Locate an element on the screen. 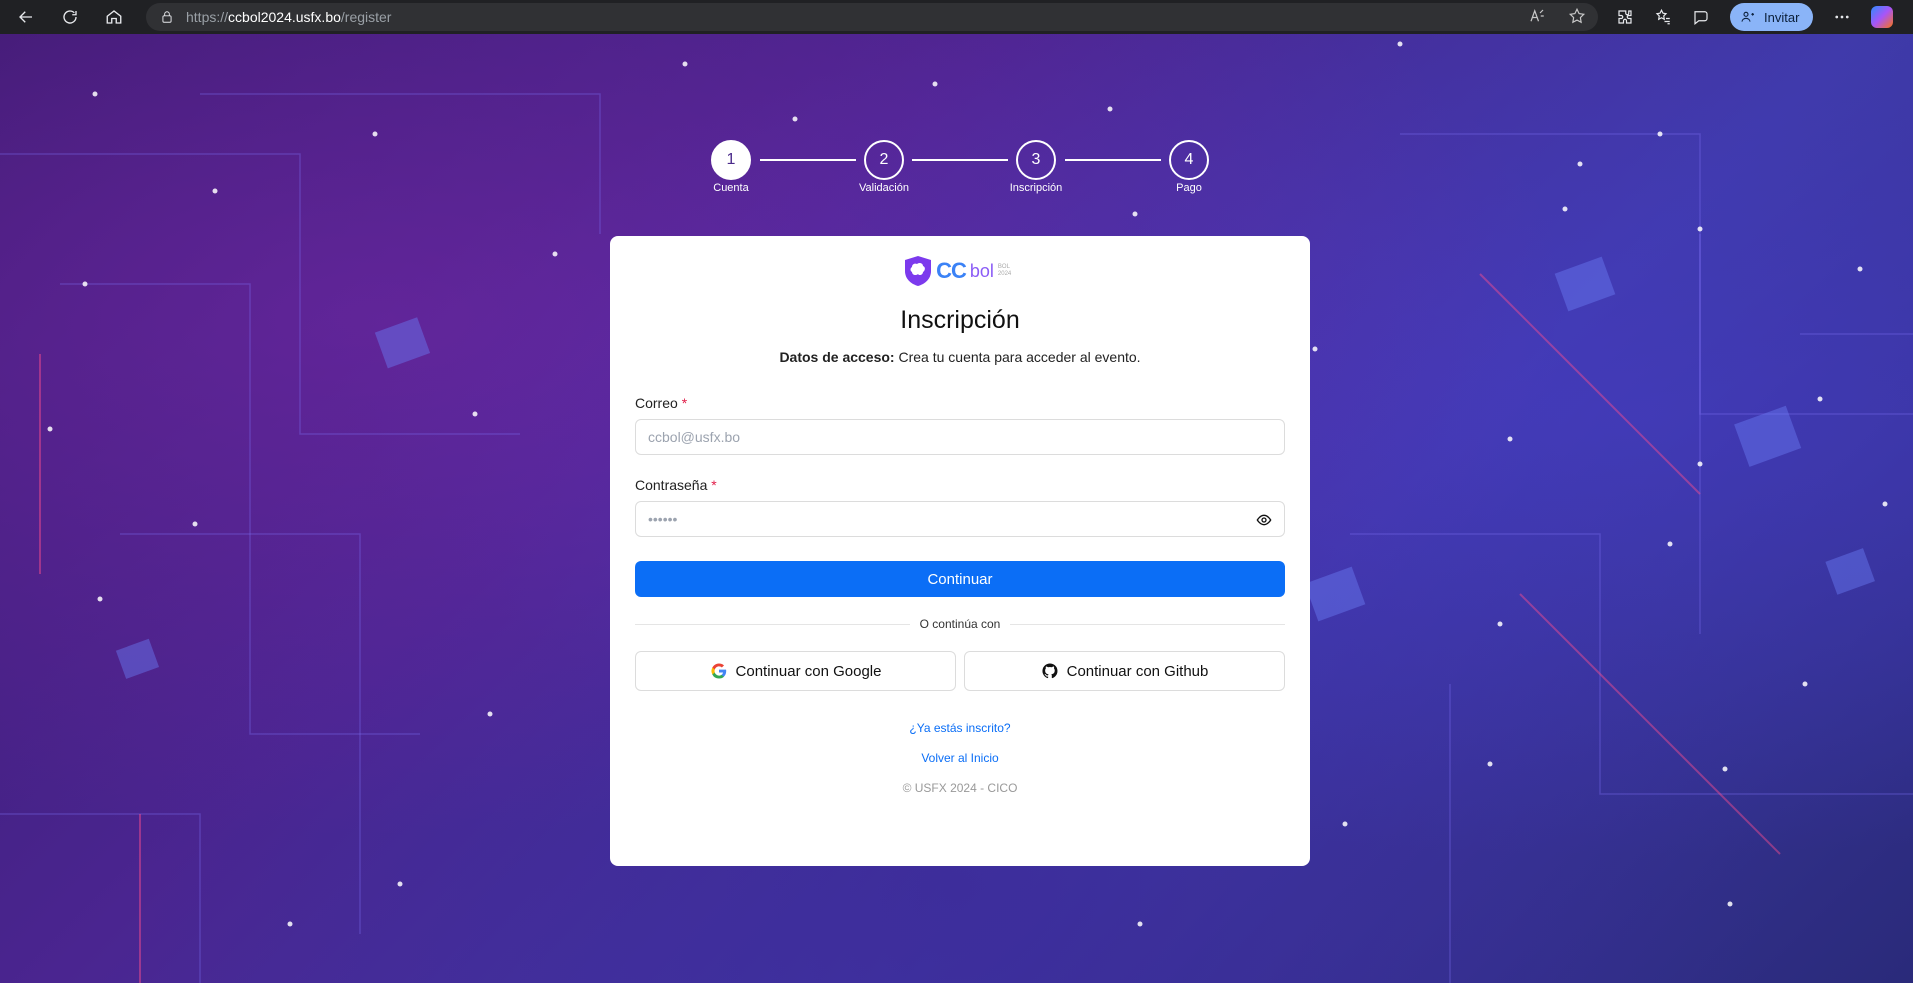  step-4: 4 Pago is located at coordinates (1189, 167).